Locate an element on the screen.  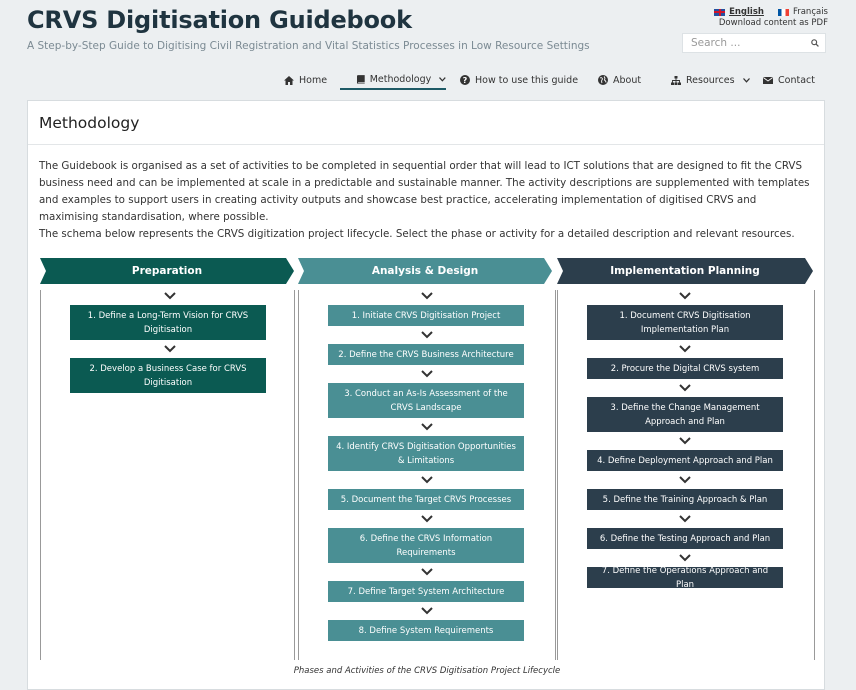
phase-label-preparation: Preparation is located at coordinates (167, 271).